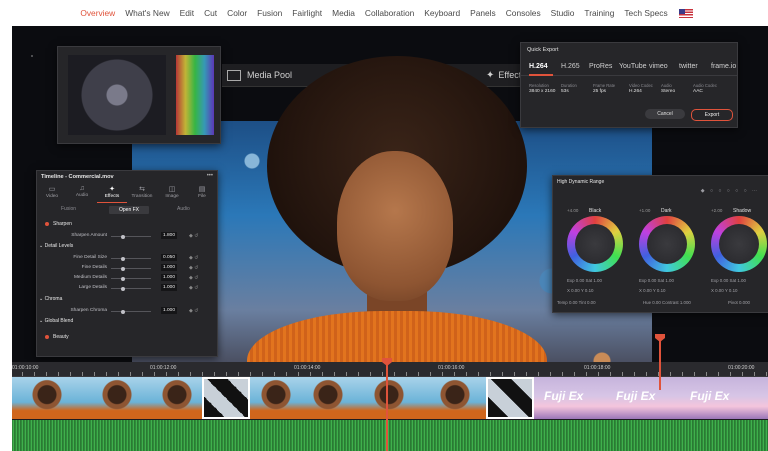 The height and width of the screenshot is (451, 768). I want to click on codec-h-264: H.264, so click(538, 66).